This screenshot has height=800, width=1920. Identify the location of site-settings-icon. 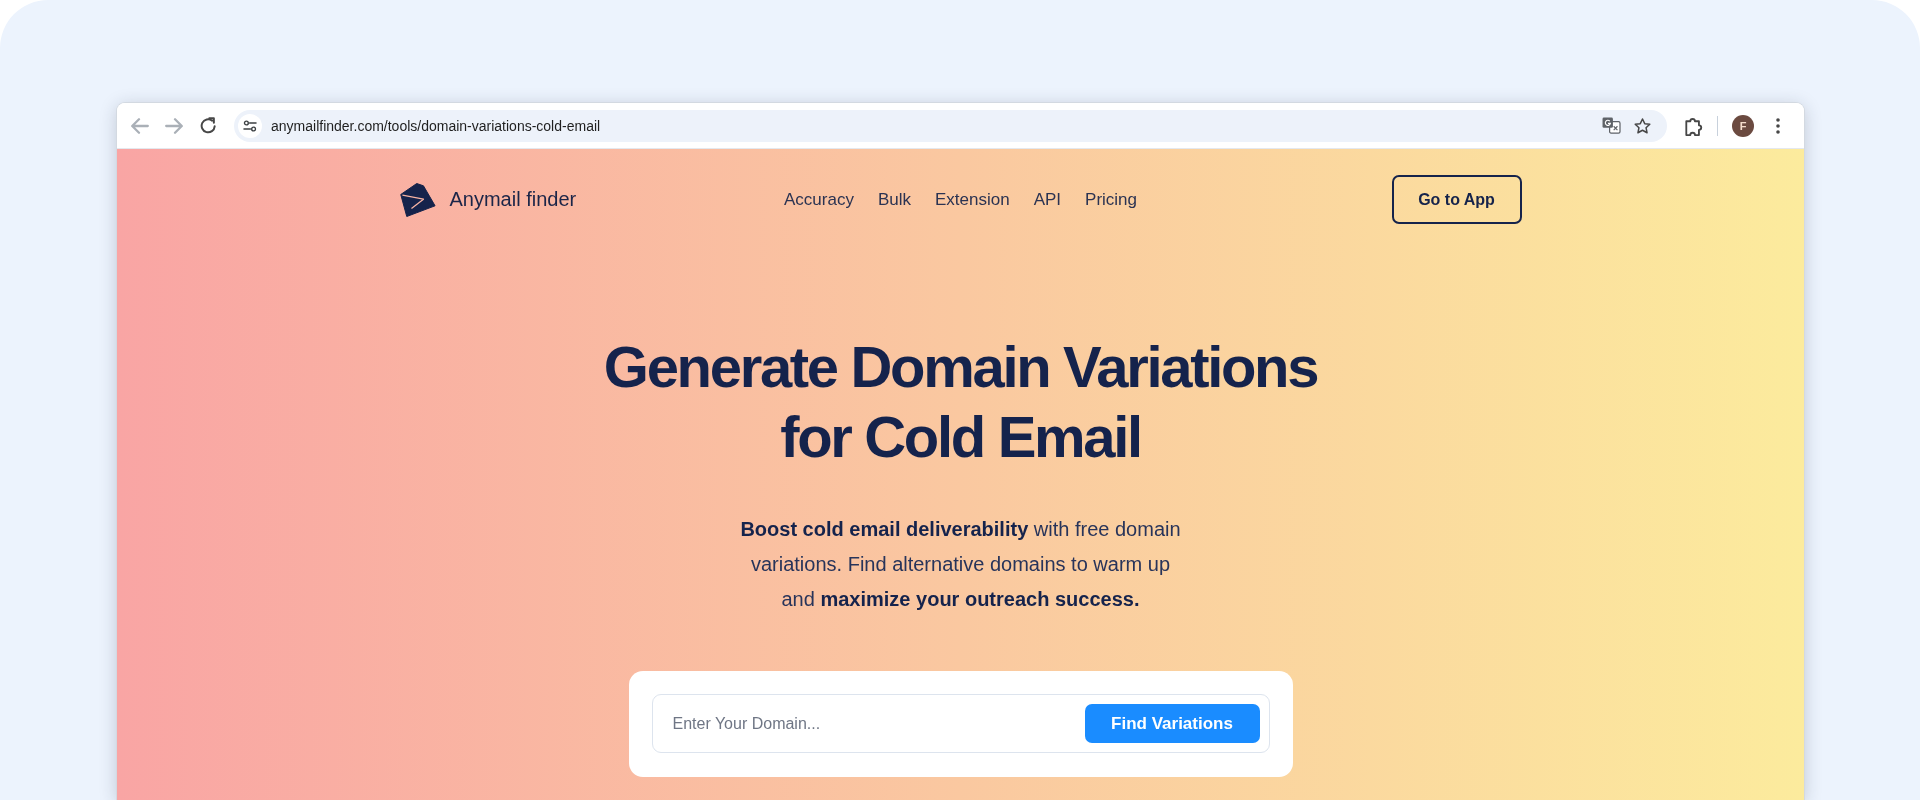
(250, 125).